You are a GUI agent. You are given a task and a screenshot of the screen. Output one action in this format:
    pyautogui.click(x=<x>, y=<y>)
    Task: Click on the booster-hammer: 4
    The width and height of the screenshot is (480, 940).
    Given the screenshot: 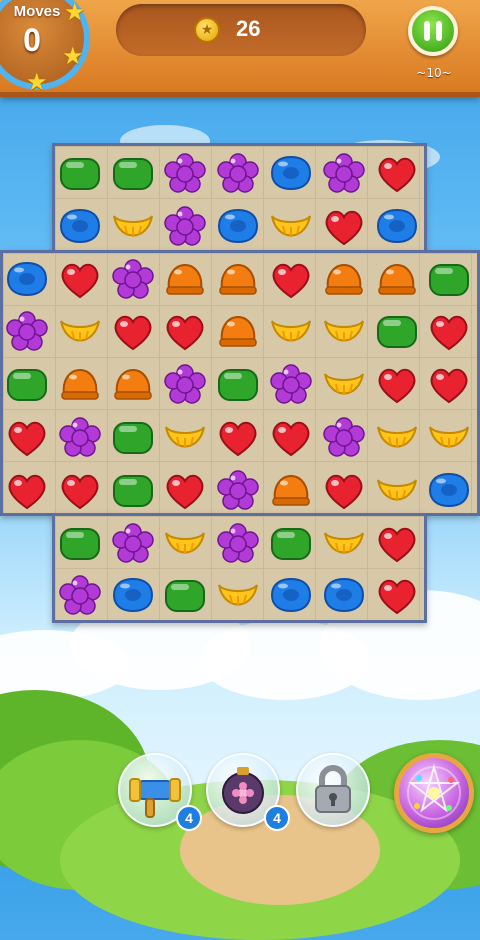 What is the action you would take?
    pyautogui.click(x=160, y=792)
    